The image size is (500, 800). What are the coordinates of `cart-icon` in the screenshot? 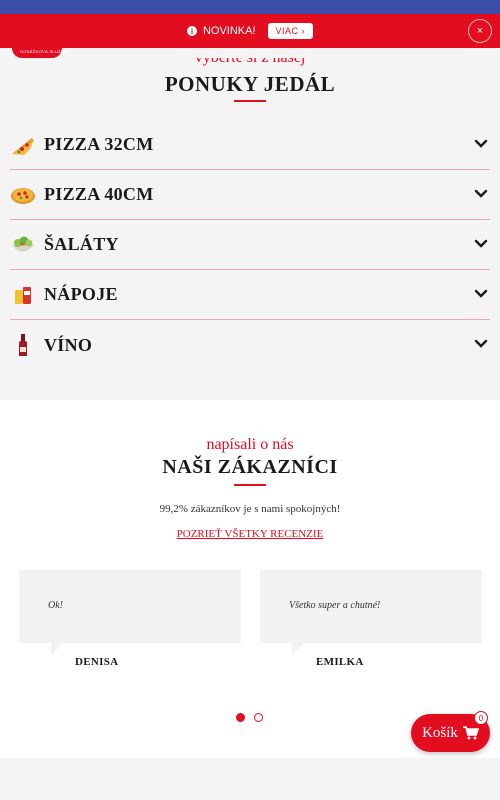 It's located at (470, 733).